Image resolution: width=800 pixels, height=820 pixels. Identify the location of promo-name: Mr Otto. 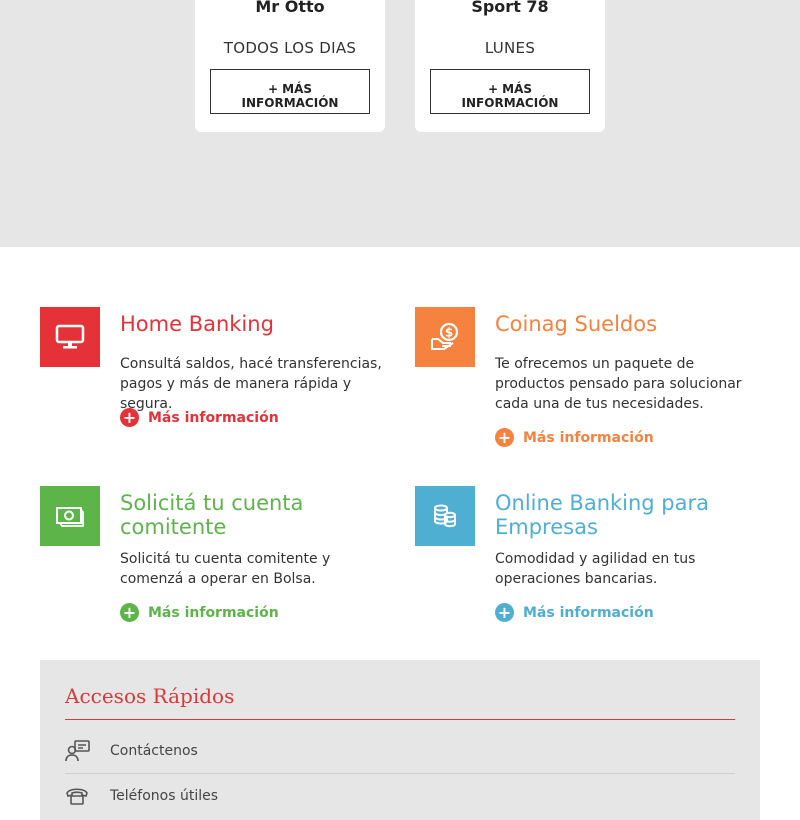
(290, 8).